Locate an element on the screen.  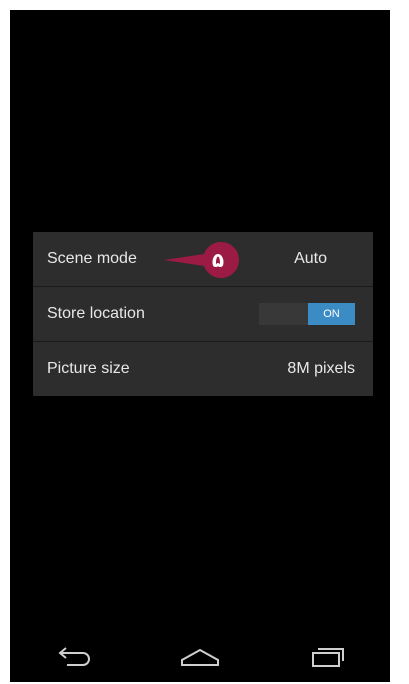
scene-mode-value: Auto is located at coordinates (310, 258).